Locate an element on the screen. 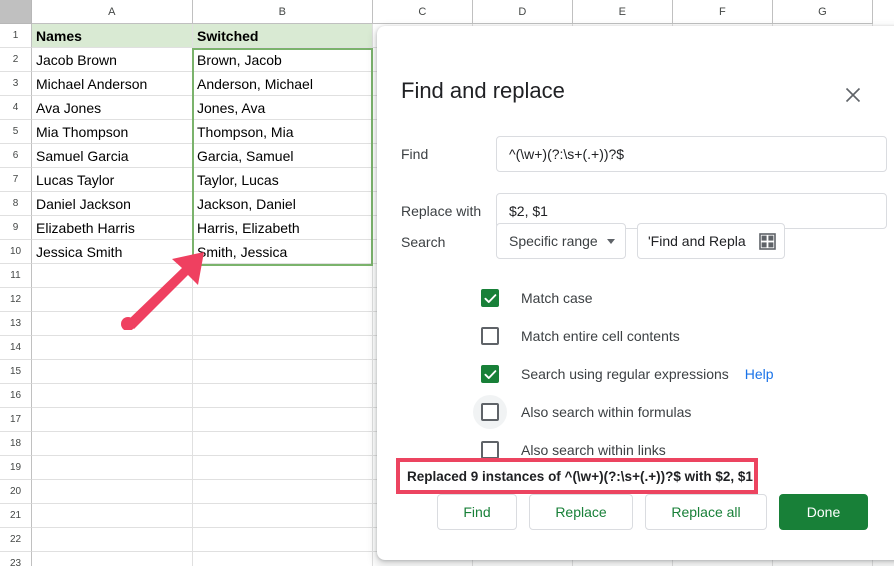  cell-A20 is located at coordinates (112, 492).